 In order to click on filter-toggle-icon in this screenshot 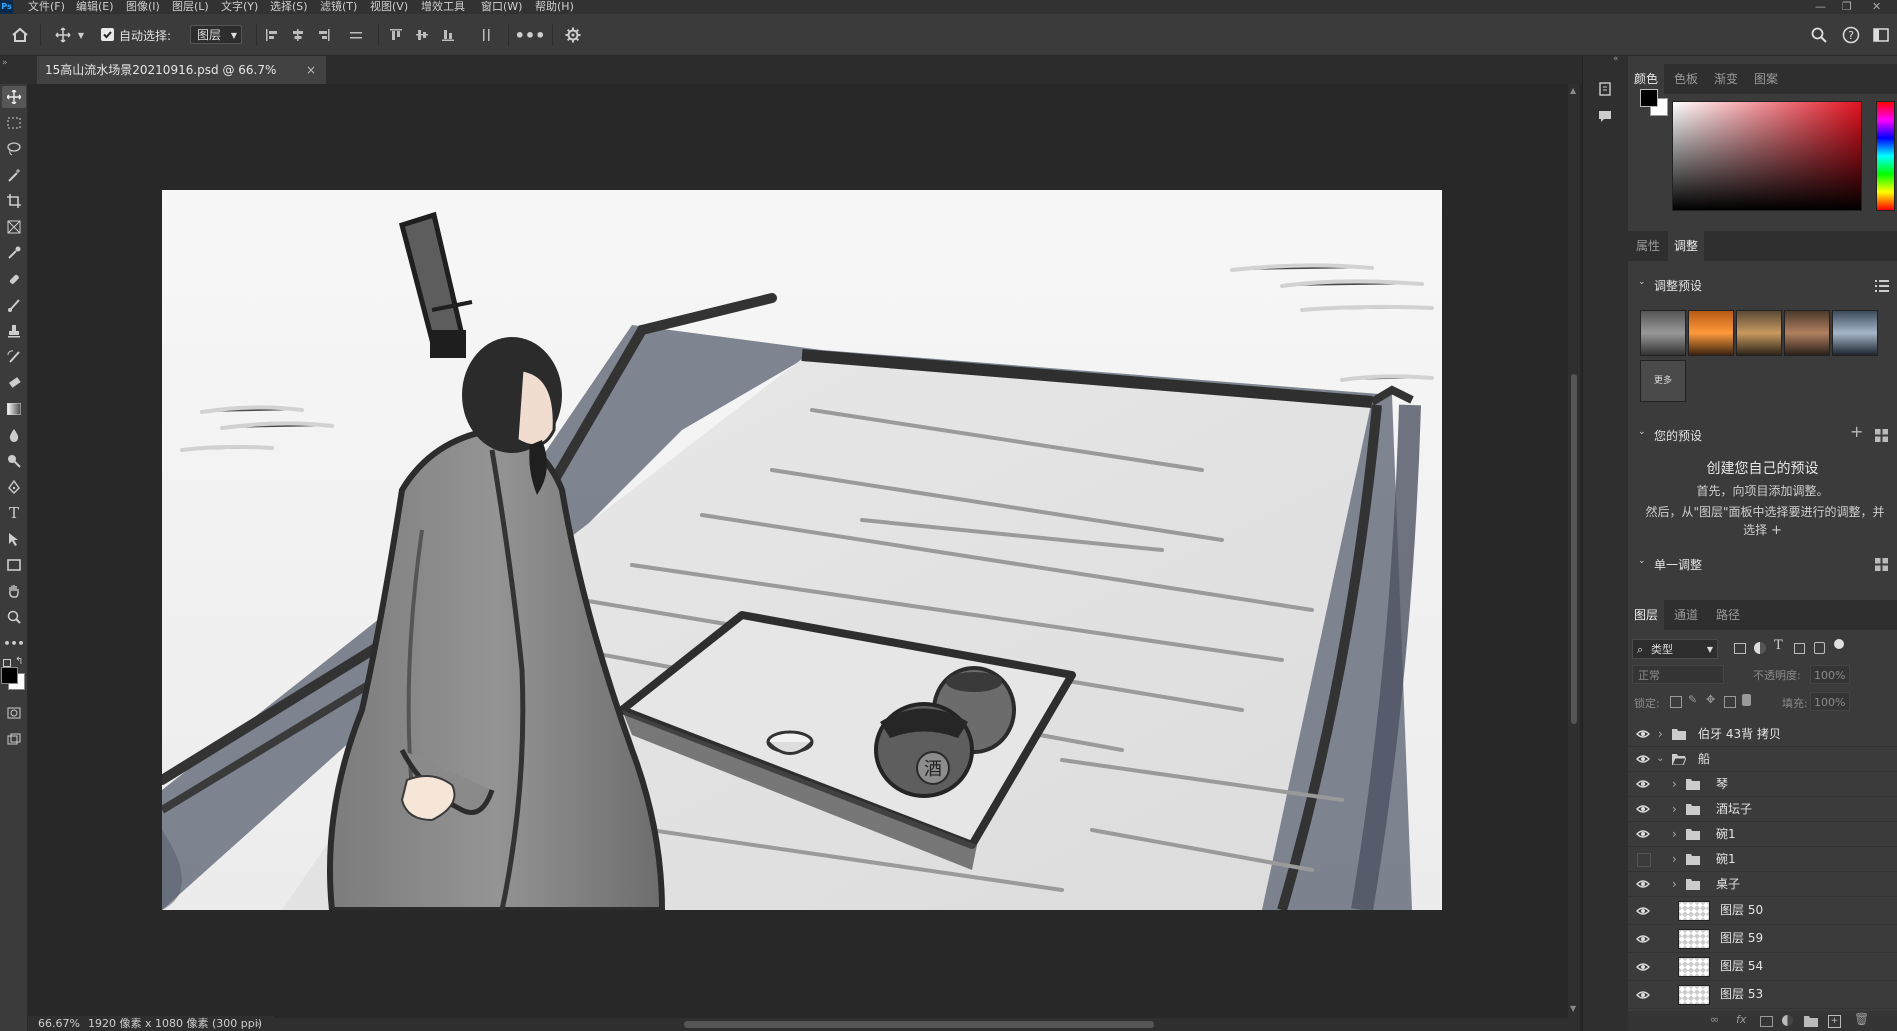, I will do `click(1839, 644)`.